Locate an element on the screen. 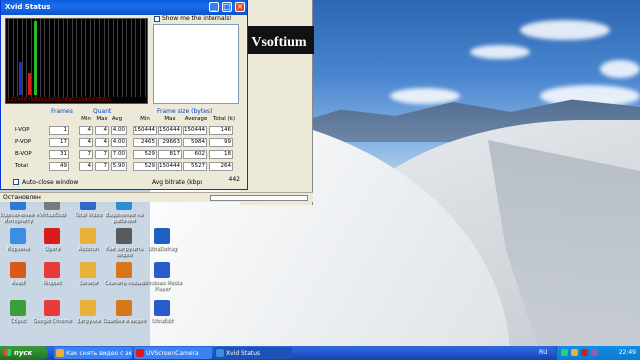  system-tray: RU 22:49 is located at coordinates (589, 353).